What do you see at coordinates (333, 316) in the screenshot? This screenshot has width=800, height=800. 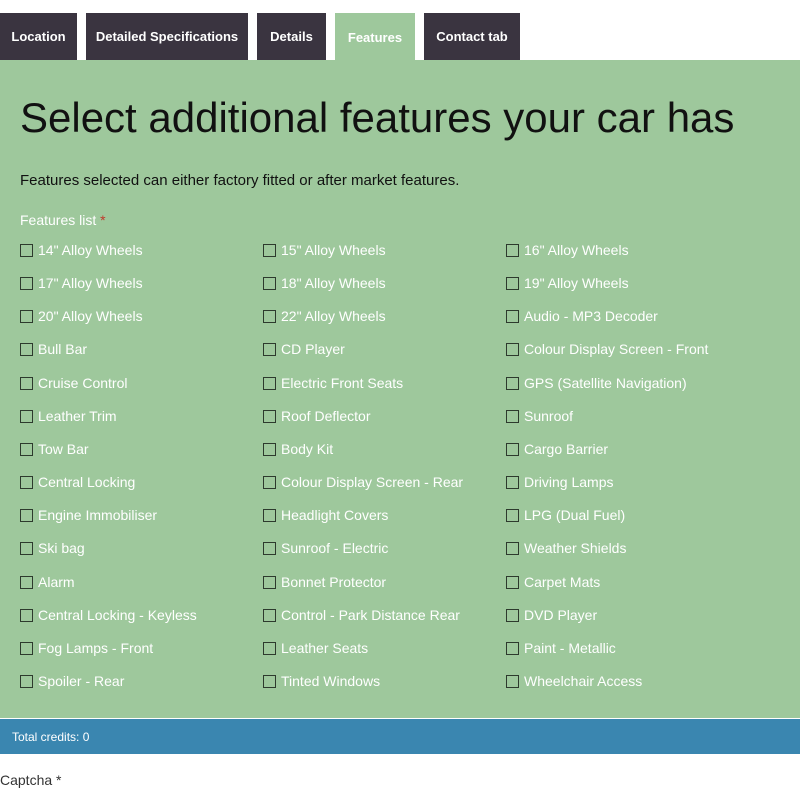 I see `feature-label: 22" Alloy Wheels` at bounding box center [333, 316].